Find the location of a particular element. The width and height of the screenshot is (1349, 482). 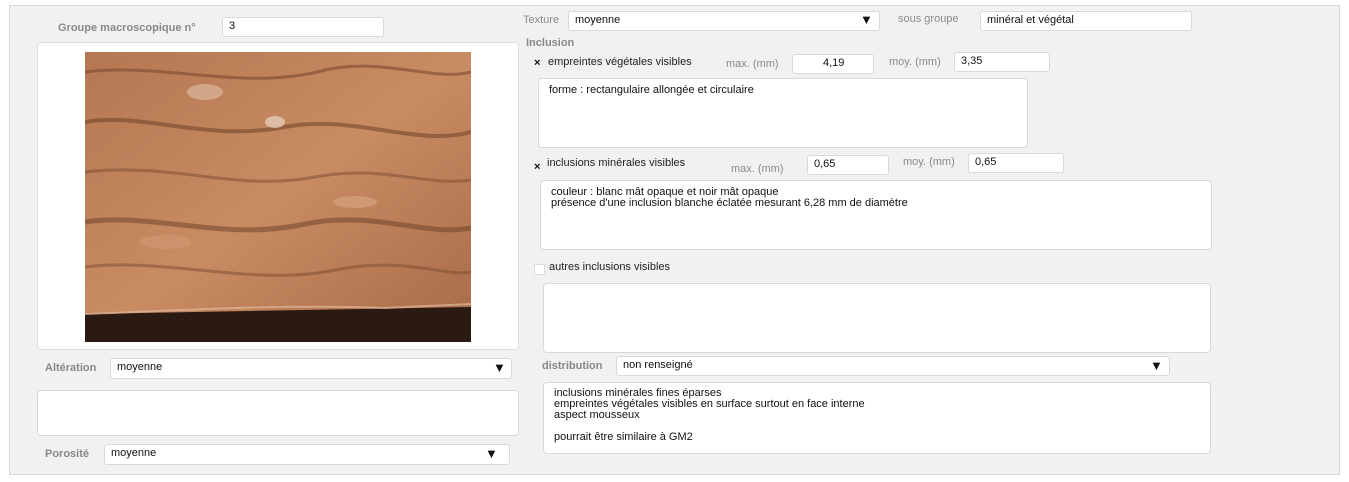

sous-groupe-field: minéral et végétal is located at coordinates (1086, 21).